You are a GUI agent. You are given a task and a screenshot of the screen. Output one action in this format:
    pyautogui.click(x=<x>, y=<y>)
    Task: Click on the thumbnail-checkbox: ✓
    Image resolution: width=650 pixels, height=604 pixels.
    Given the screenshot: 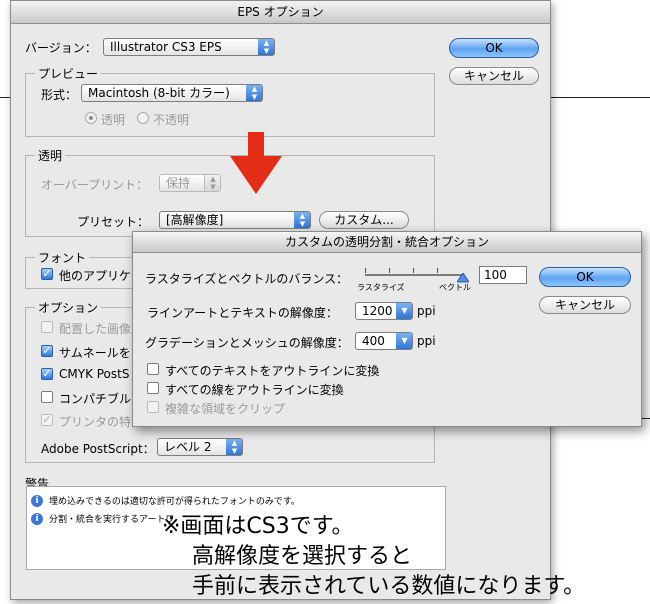 What is the action you would take?
    pyautogui.click(x=47, y=351)
    